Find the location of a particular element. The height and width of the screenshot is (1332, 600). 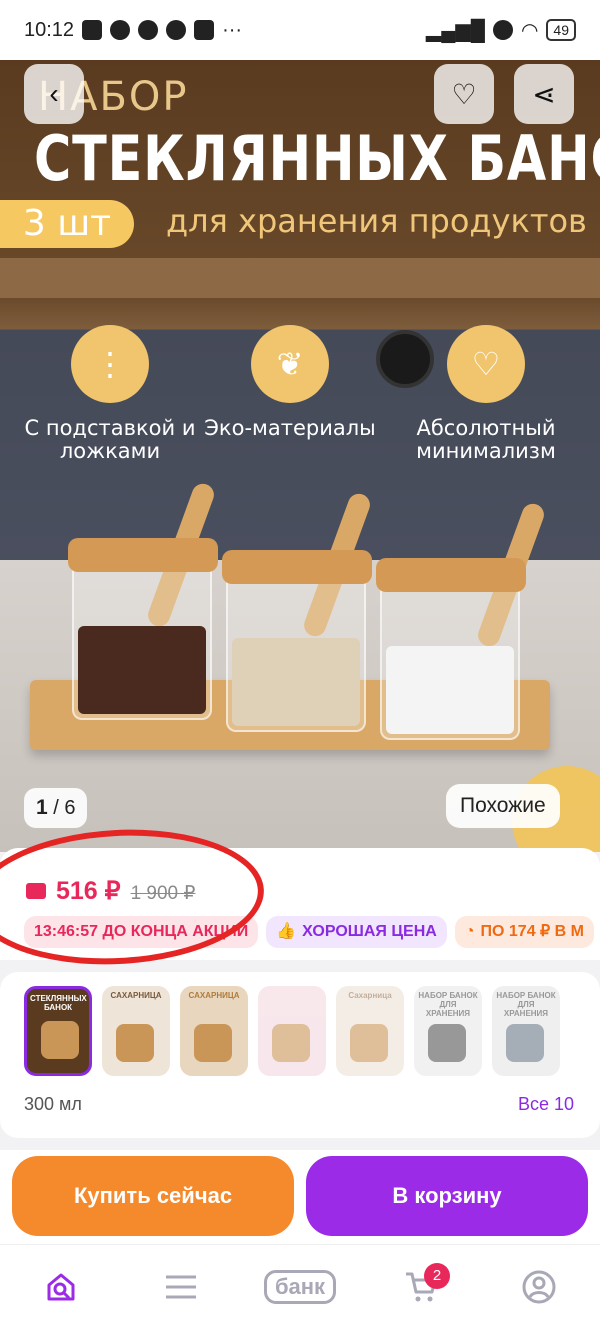

nav-catalog is located at coordinates (181, 1287).